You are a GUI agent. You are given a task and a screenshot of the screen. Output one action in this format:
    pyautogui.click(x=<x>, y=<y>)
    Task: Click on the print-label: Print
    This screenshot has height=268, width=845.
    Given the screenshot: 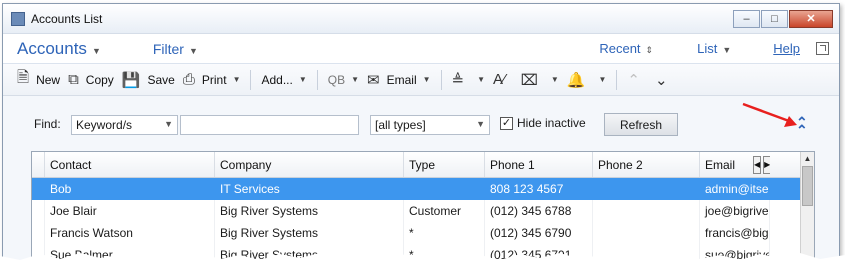 What is the action you would take?
    pyautogui.click(x=214, y=79)
    